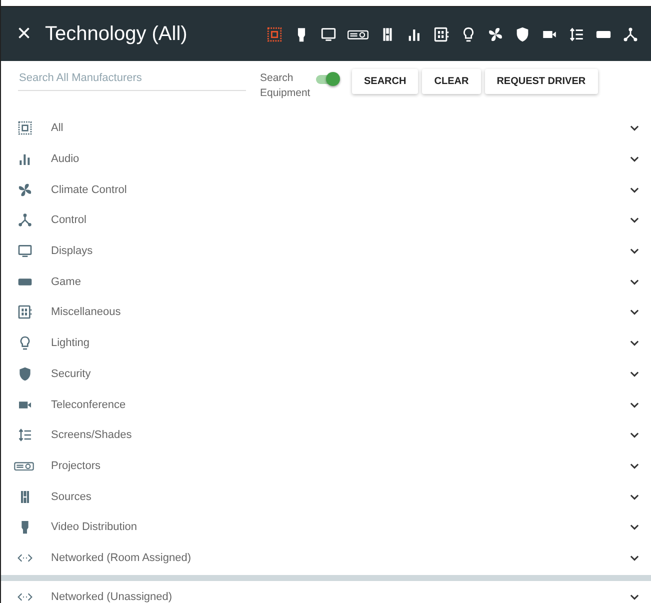  I want to click on category-row: Control, so click(326, 220).